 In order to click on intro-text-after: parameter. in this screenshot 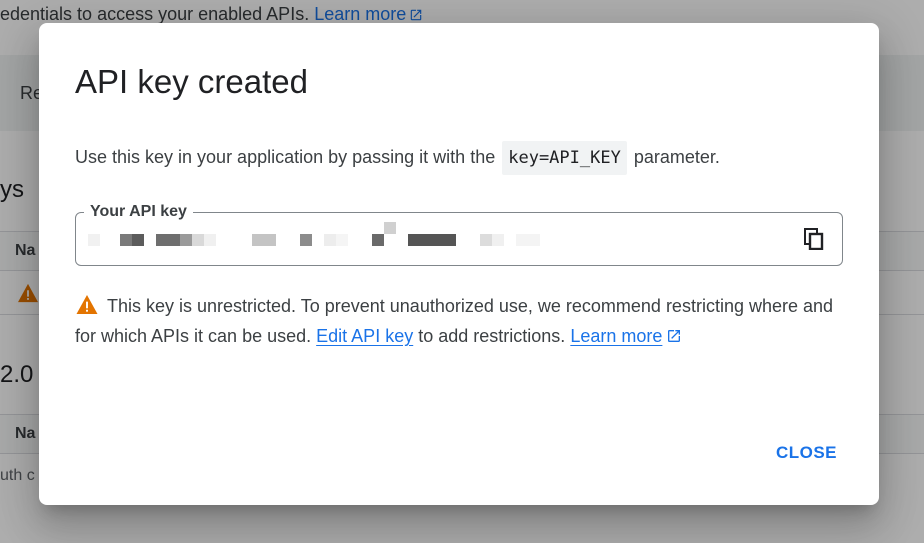, I will do `click(676, 157)`.